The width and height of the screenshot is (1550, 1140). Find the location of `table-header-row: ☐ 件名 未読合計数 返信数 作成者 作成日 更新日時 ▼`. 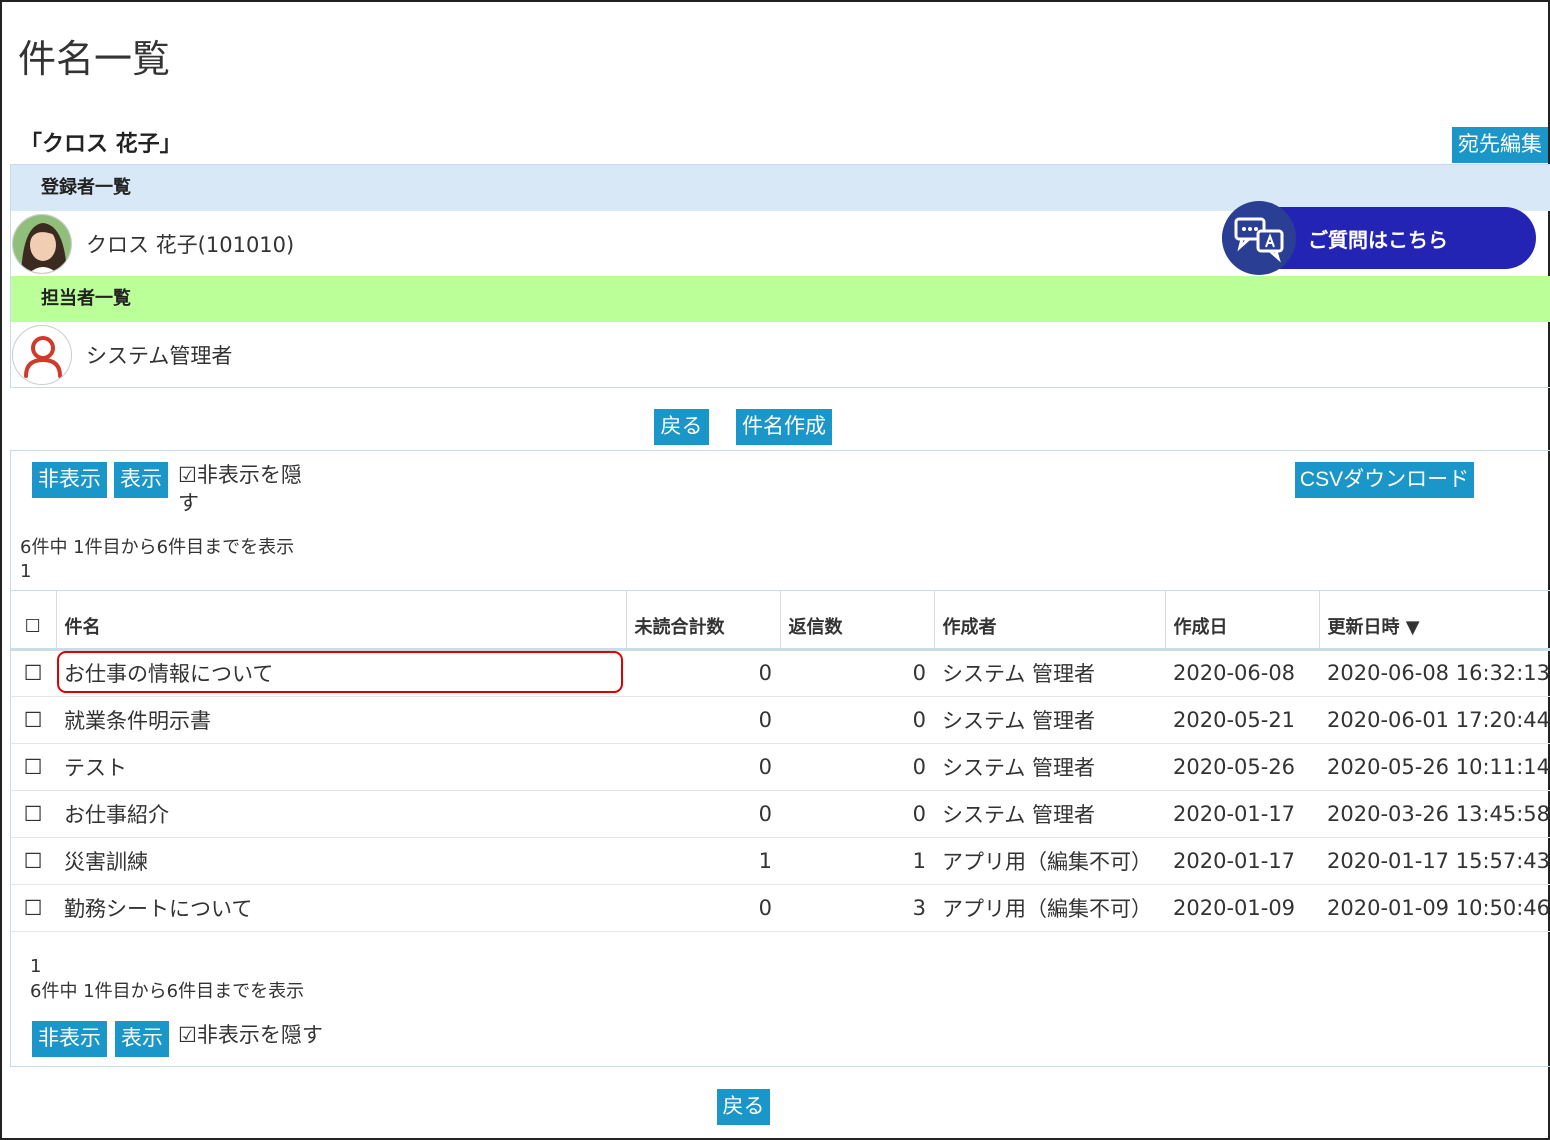

table-header-row: ☐ 件名 未読合計数 返信数 作成者 作成日 更新日時 ▼ is located at coordinates (780, 621).